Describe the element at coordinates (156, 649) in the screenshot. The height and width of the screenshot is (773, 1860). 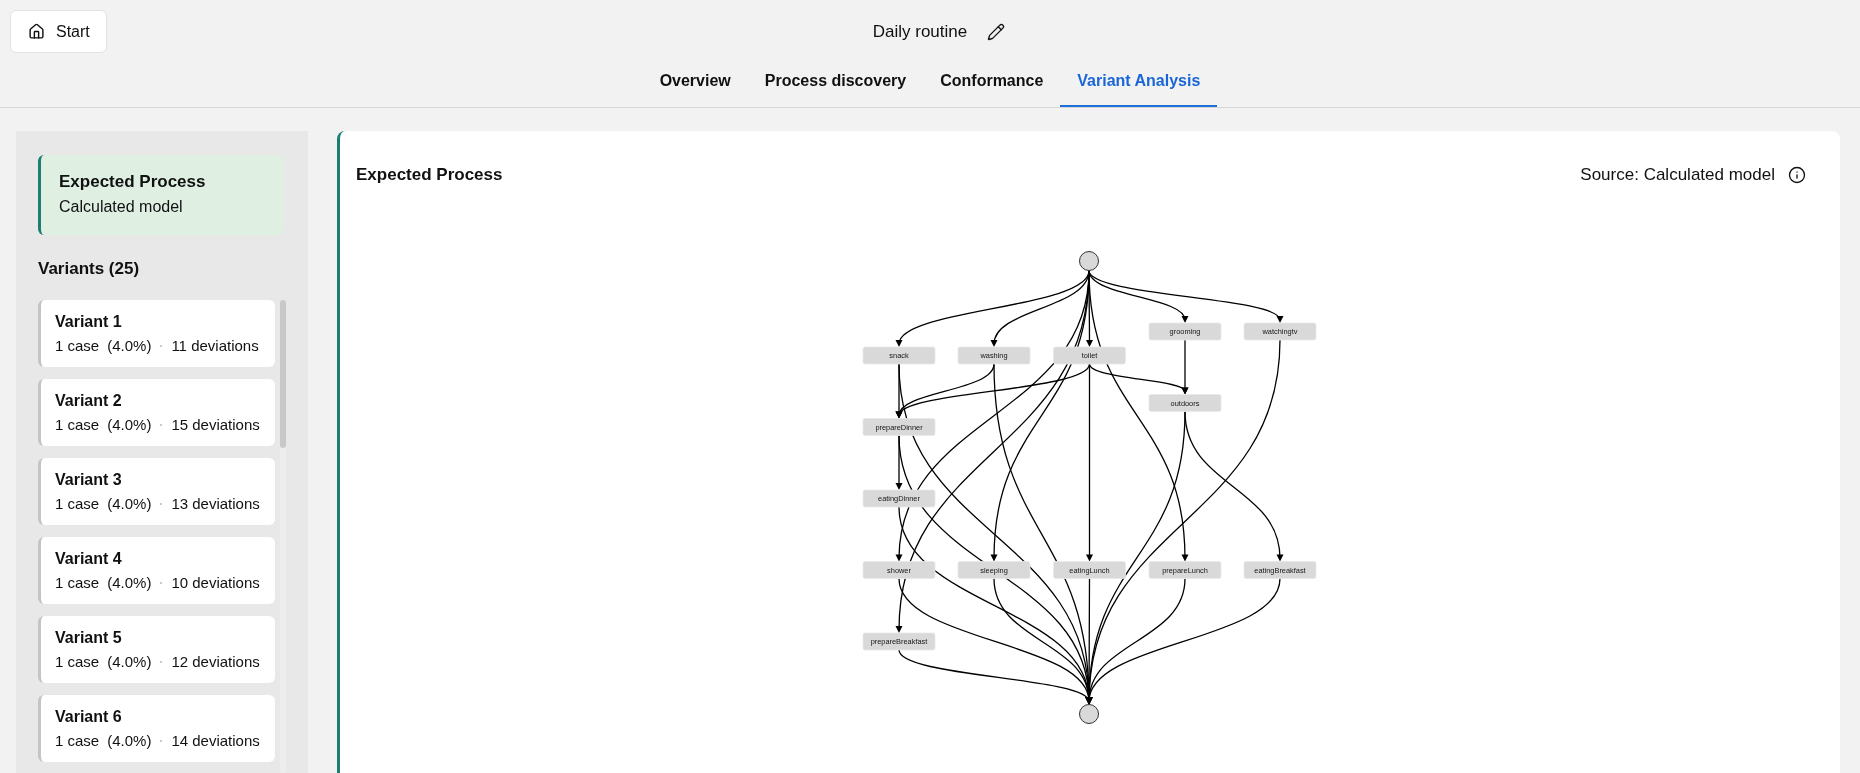
I see `variant-card: Variant 5 1 case (4.0%) 12 deviations` at that location.